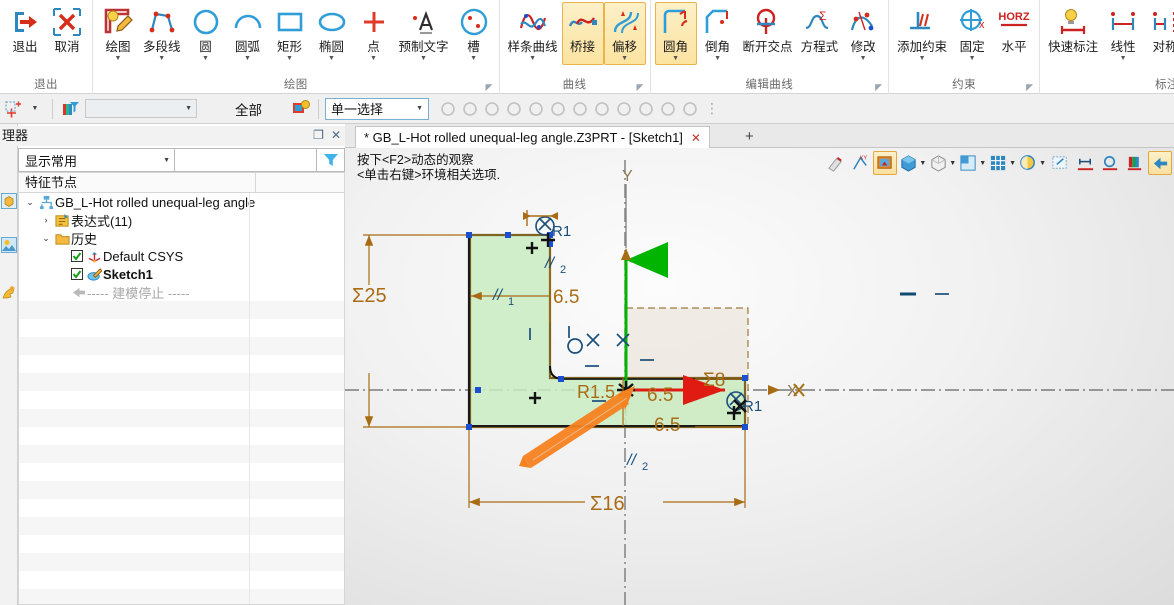 The width and height of the screenshot is (1174, 605). What do you see at coordinates (470, 109) in the screenshot?
I see `play-icon` at bounding box center [470, 109].